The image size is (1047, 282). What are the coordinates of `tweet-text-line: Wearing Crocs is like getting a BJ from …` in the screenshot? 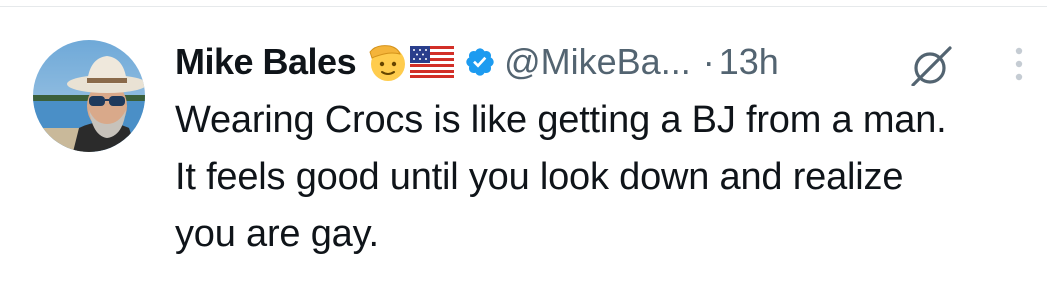 It's located at (561, 120).